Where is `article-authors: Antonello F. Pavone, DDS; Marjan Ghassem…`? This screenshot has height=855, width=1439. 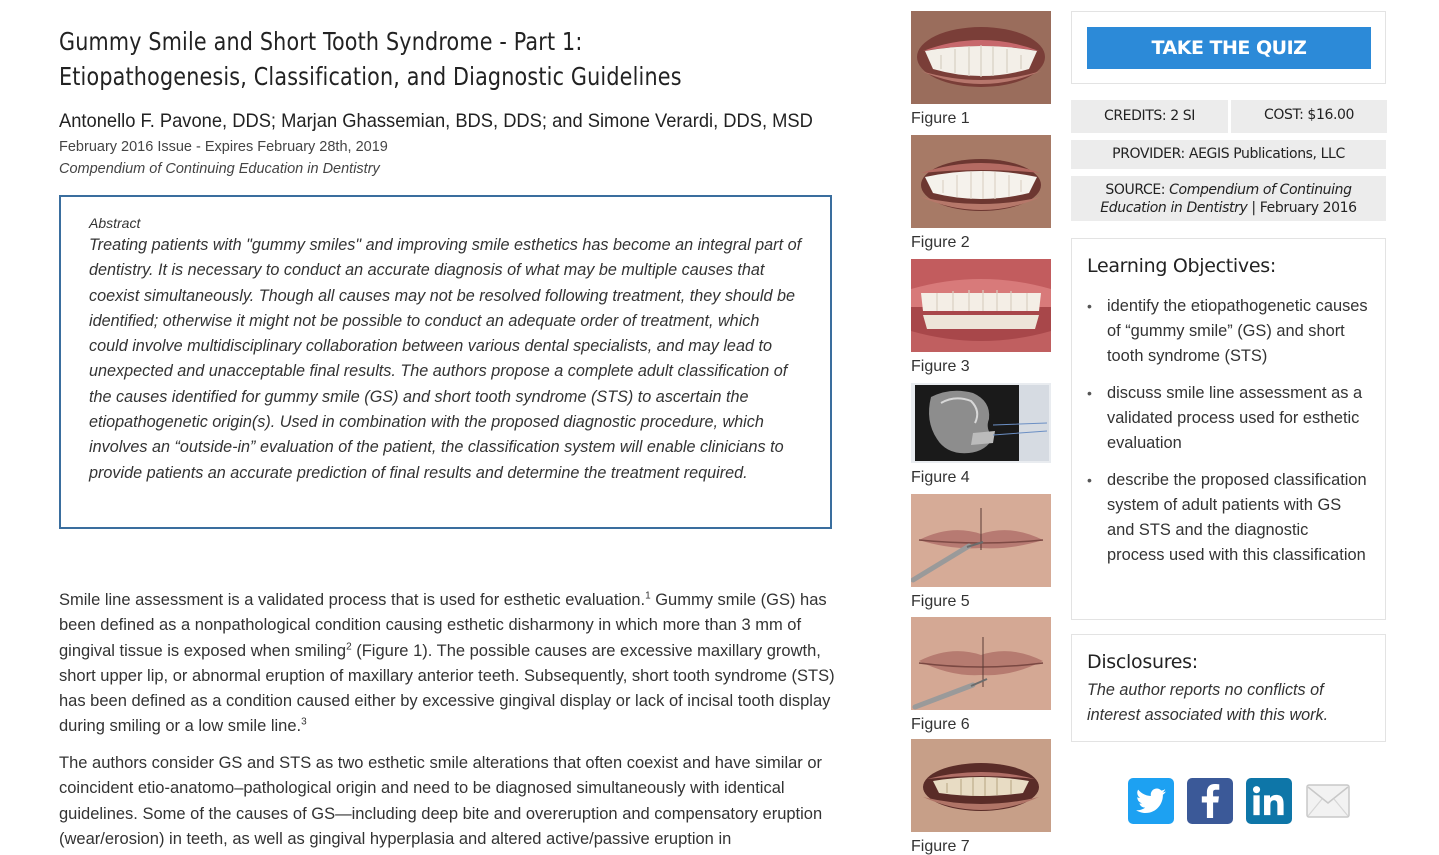
article-authors: Antonello F. Pavone, DDS; Marjan Ghassem… is located at coordinates (436, 121).